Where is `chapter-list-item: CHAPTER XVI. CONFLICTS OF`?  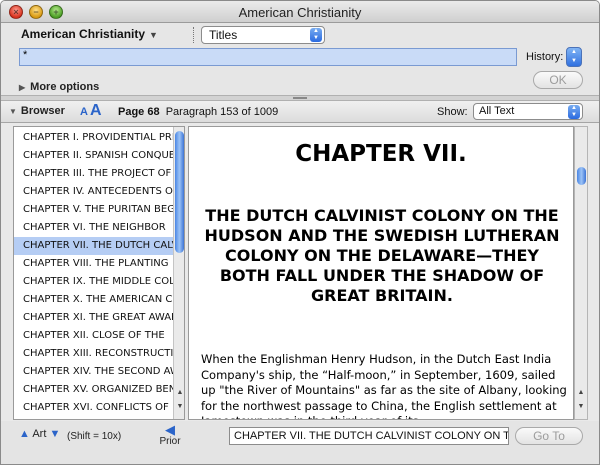 chapter-list-item: CHAPTER XVI. CONFLICTS OF is located at coordinates (94, 408).